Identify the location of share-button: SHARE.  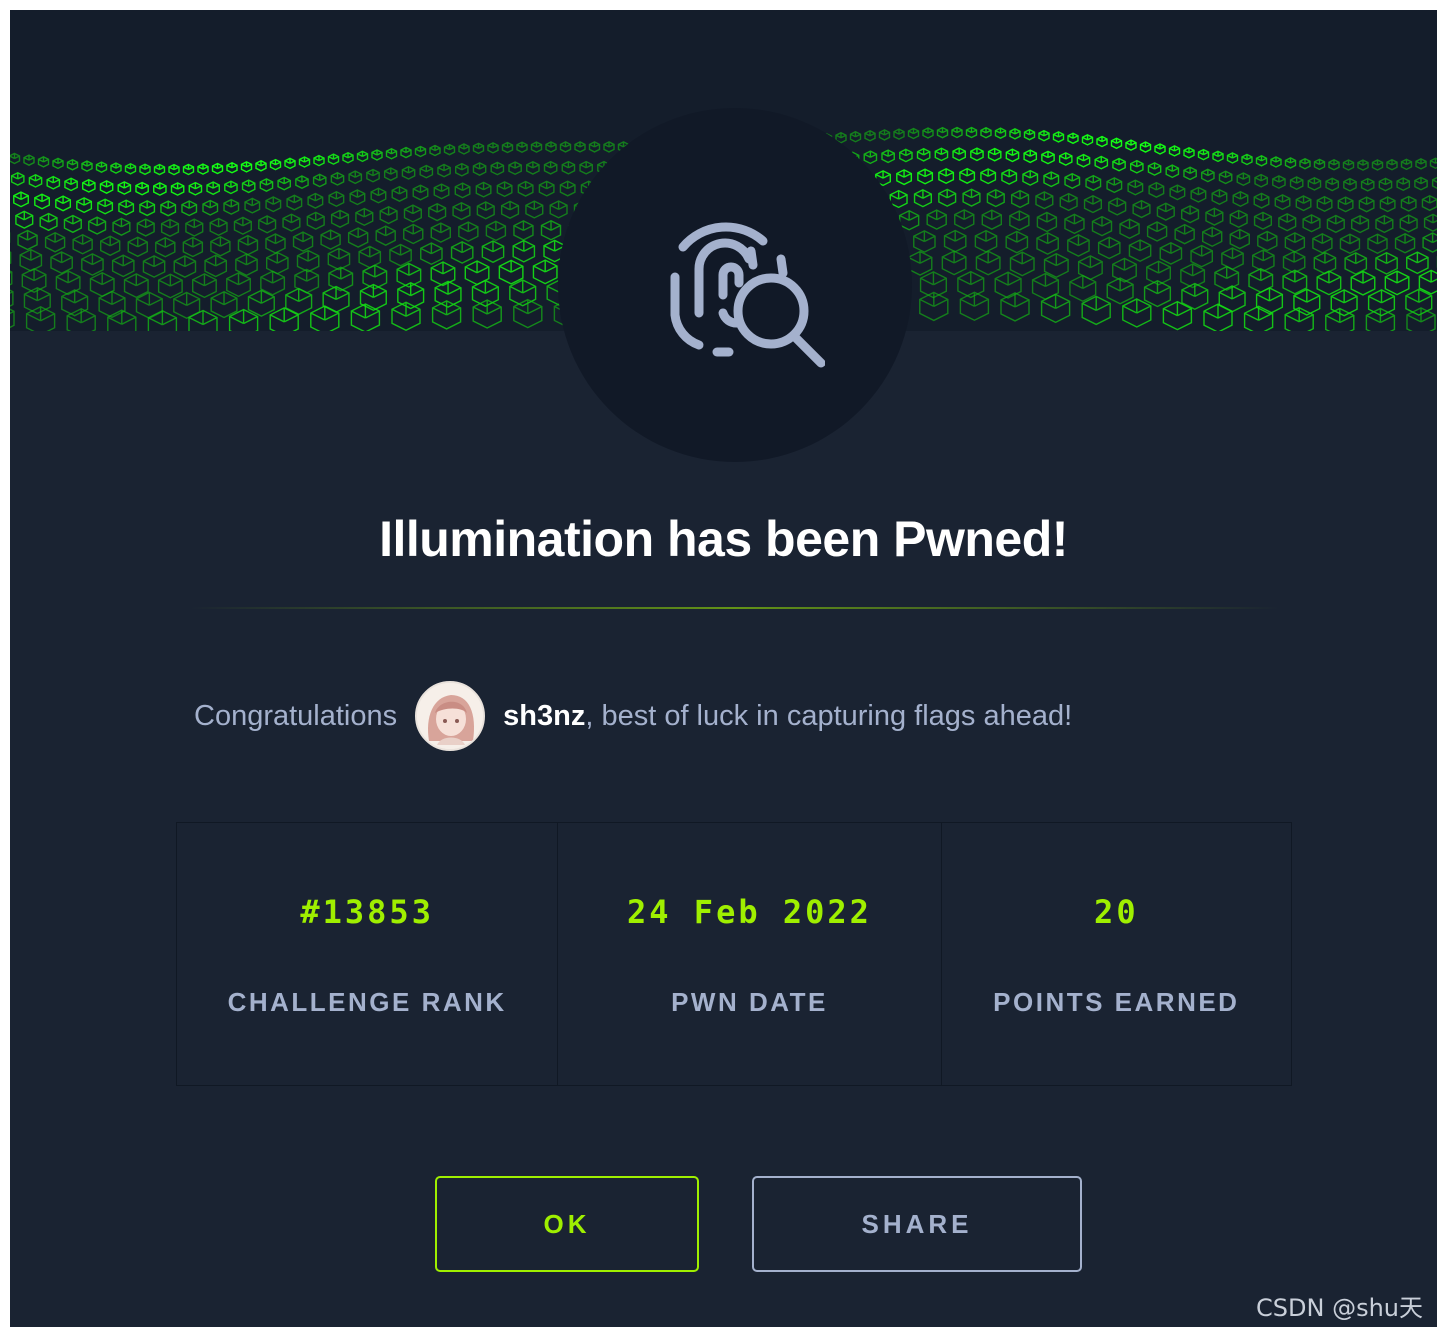
(917, 1224).